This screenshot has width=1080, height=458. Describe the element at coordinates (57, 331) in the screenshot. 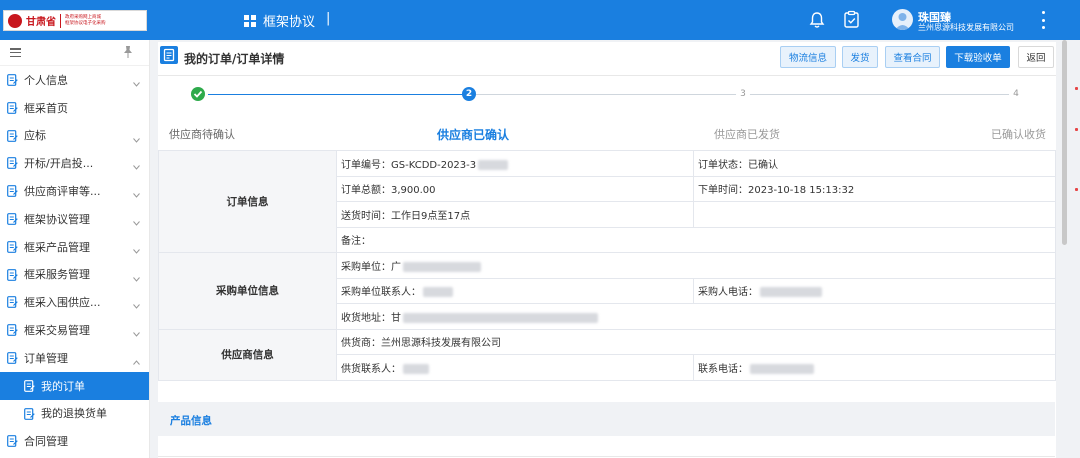

I see `sidebar-item-label: 框采交易管理` at that location.